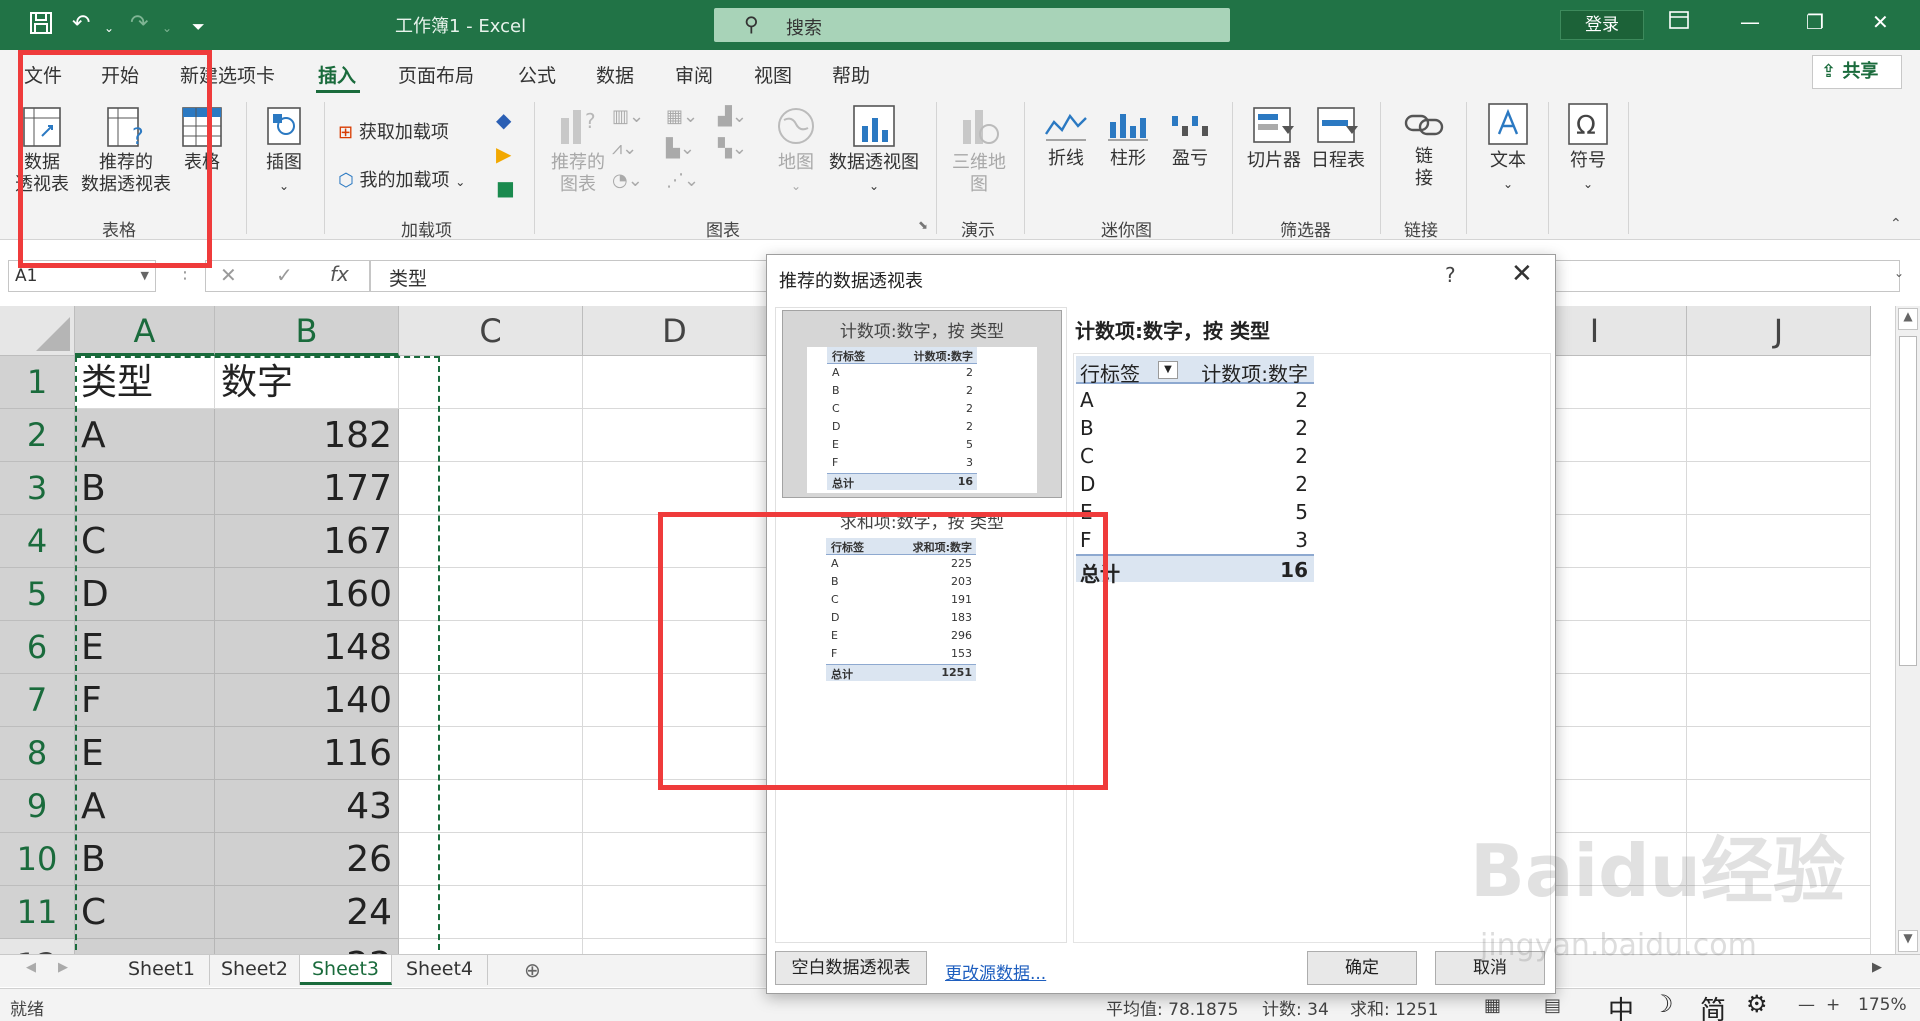  I want to click on cell-b12: 22, so click(307, 946).